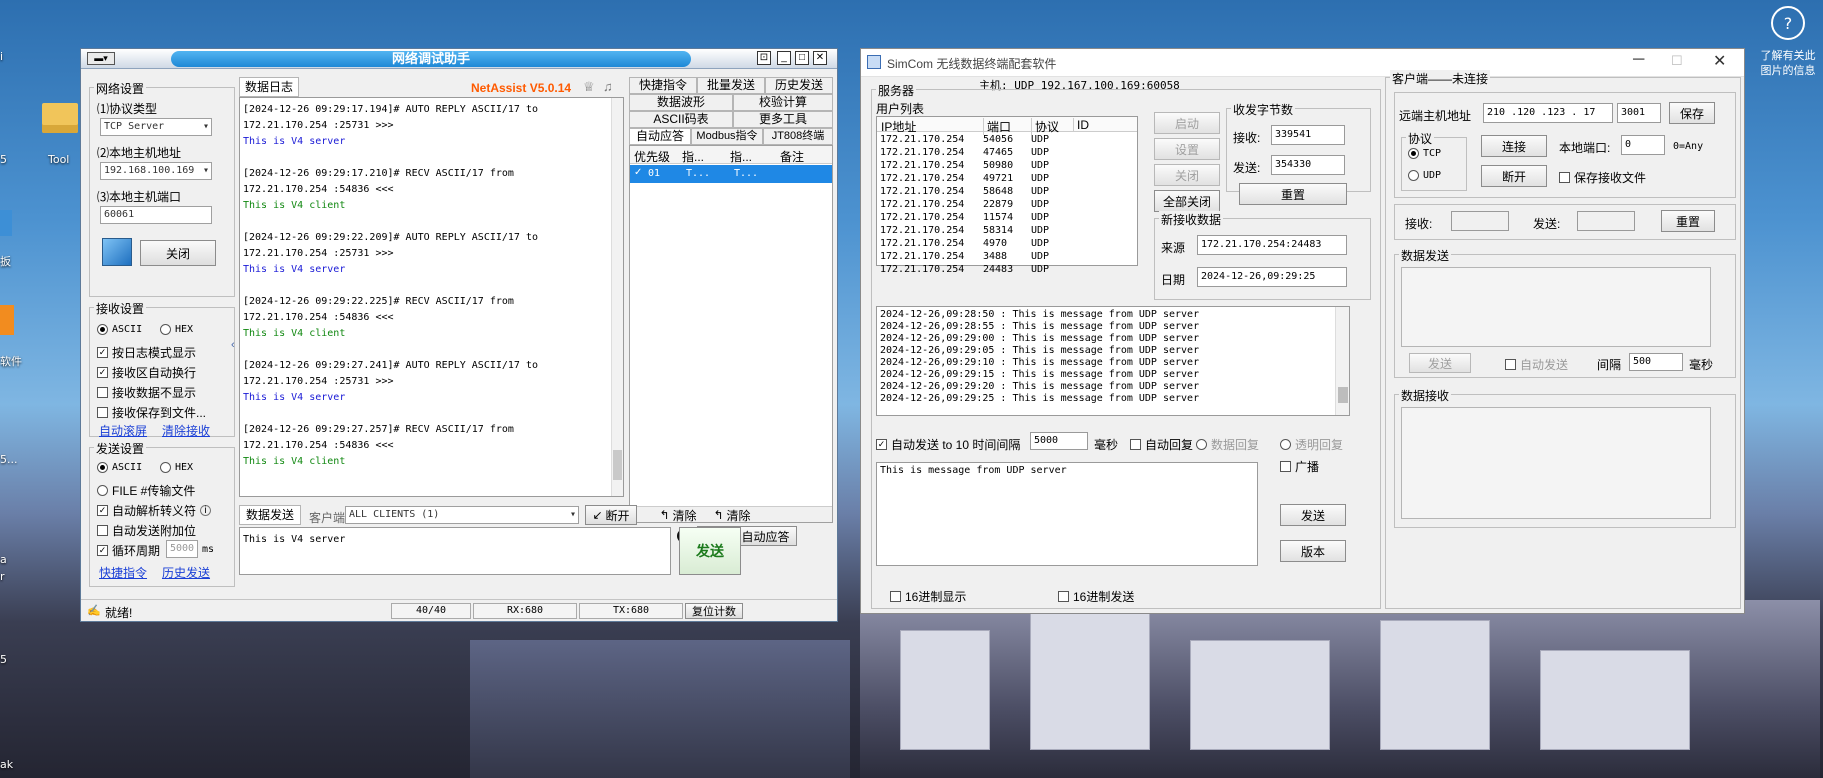 The image size is (1823, 778). Describe the element at coordinates (154, 510) in the screenshot. I see `send-option-escape: ✓ 自动解析转义符 i` at that location.